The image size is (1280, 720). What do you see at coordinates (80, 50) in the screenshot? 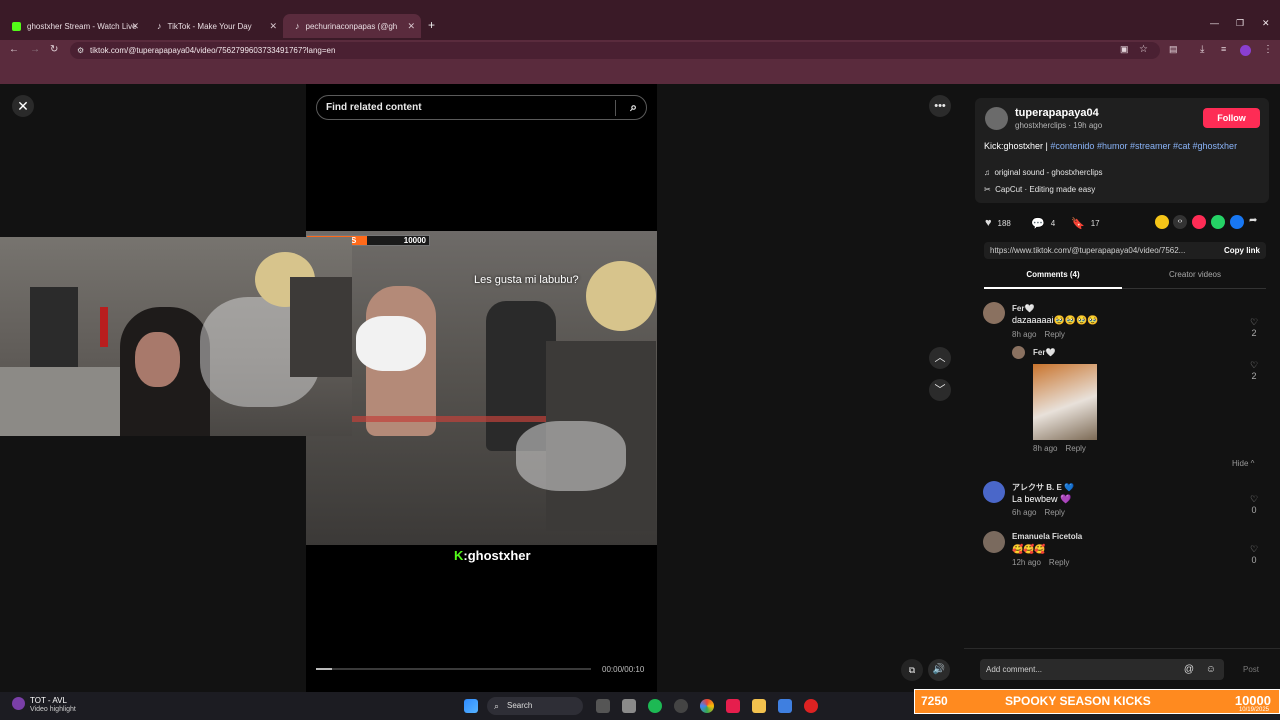
I see `site-info-icon: ⚙` at bounding box center [80, 50].